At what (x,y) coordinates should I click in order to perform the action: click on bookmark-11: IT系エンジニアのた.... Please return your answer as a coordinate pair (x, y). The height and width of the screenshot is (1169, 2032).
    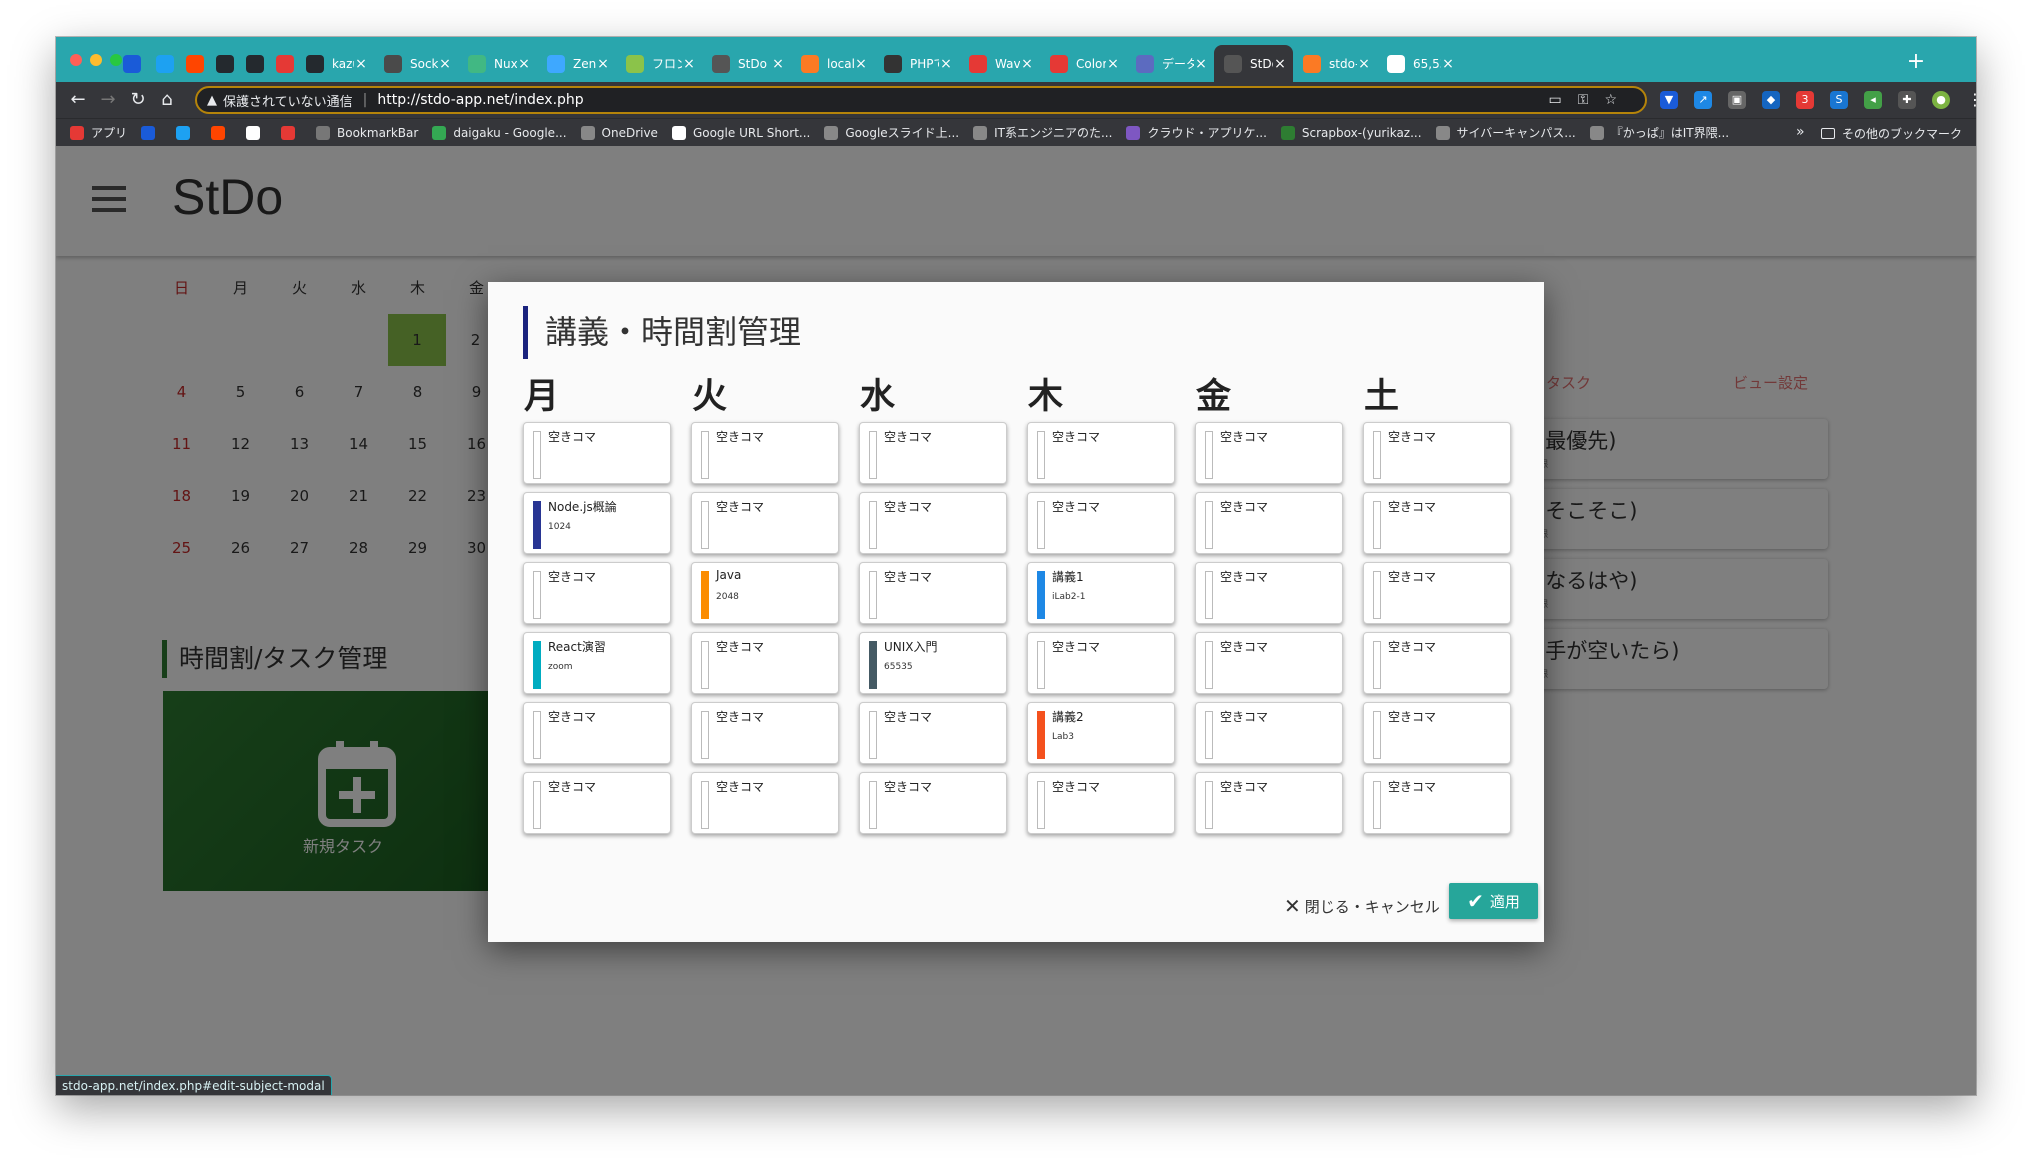
    Looking at the image, I should click on (1042, 132).